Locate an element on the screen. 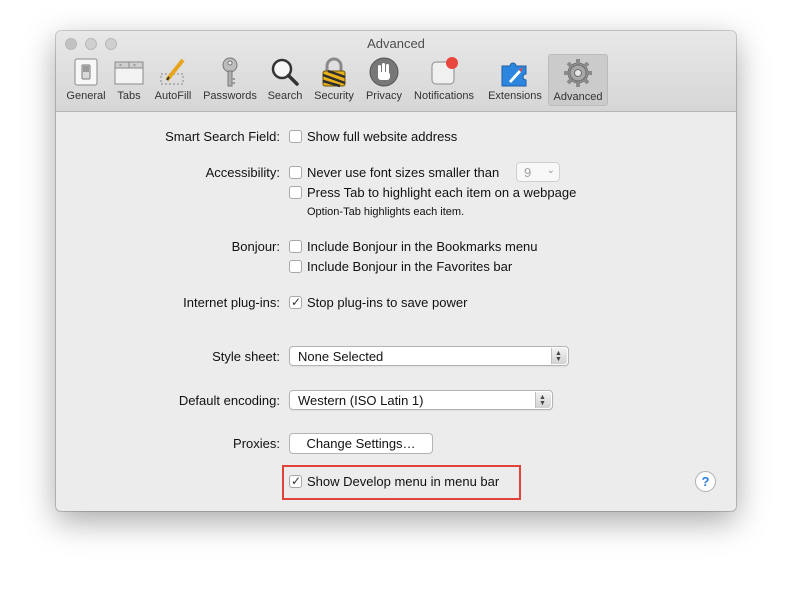  bonjour-favorites-text: Include Bonjour in the Favorites bar is located at coordinates (410, 266).